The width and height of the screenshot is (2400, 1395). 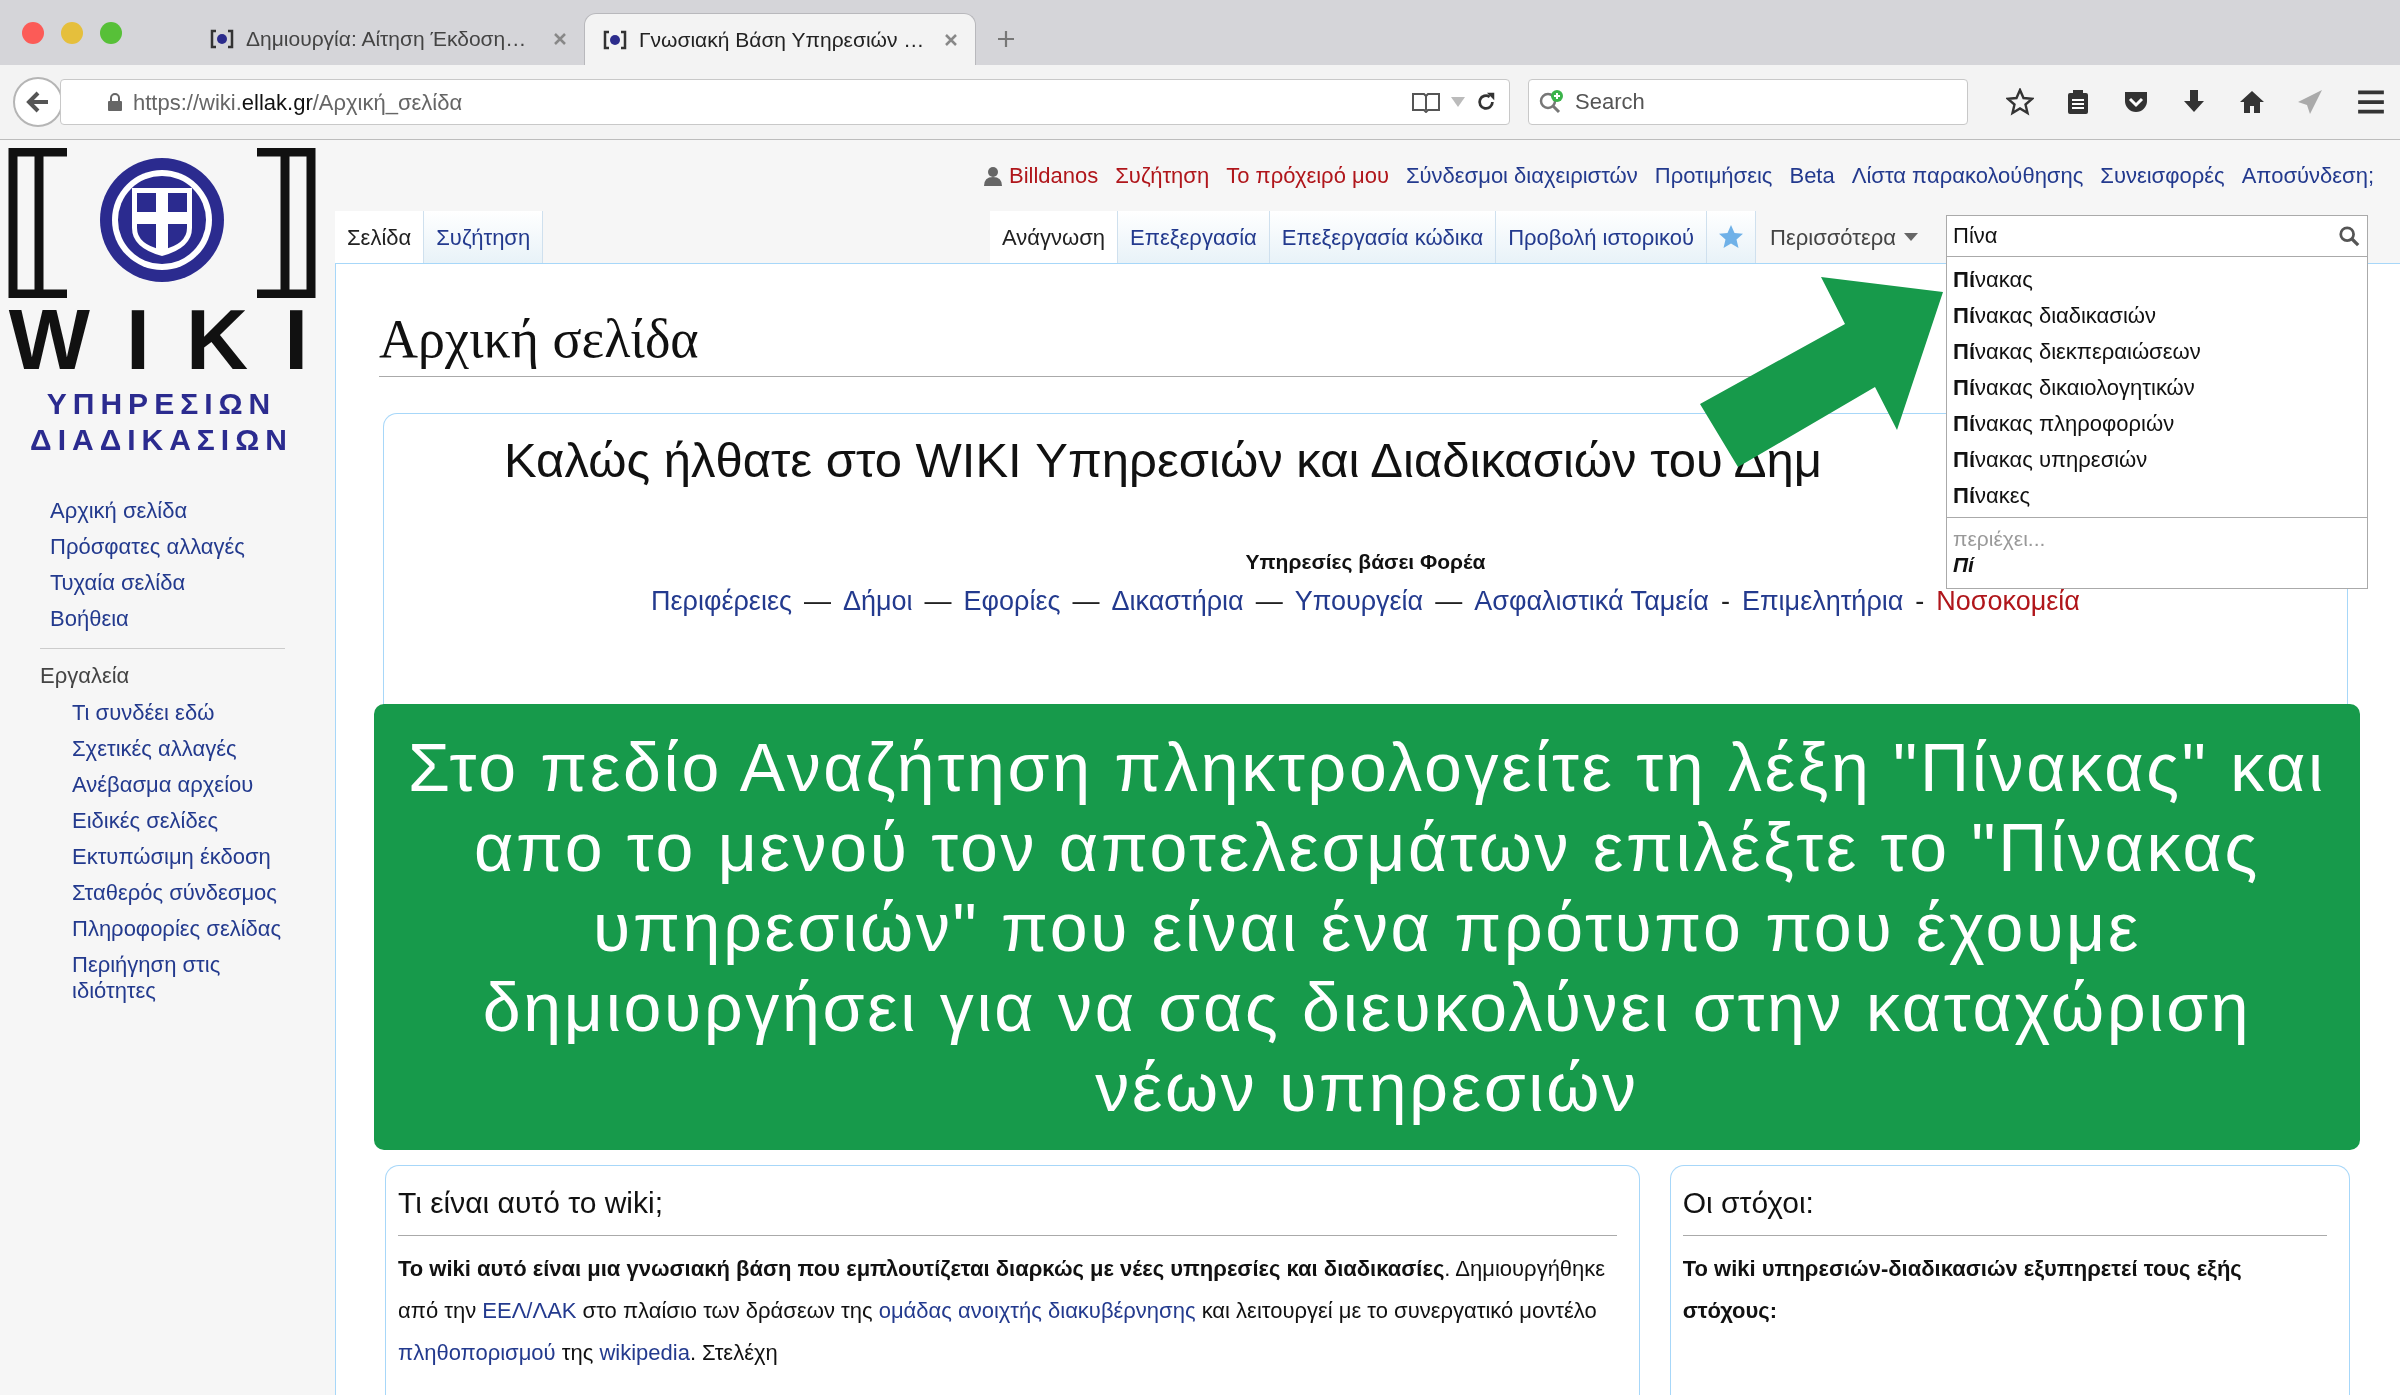 What do you see at coordinates (529, 1310) in the screenshot?
I see `text-link: ΕΕΛ/ΛΑΚ` at bounding box center [529, 1310].